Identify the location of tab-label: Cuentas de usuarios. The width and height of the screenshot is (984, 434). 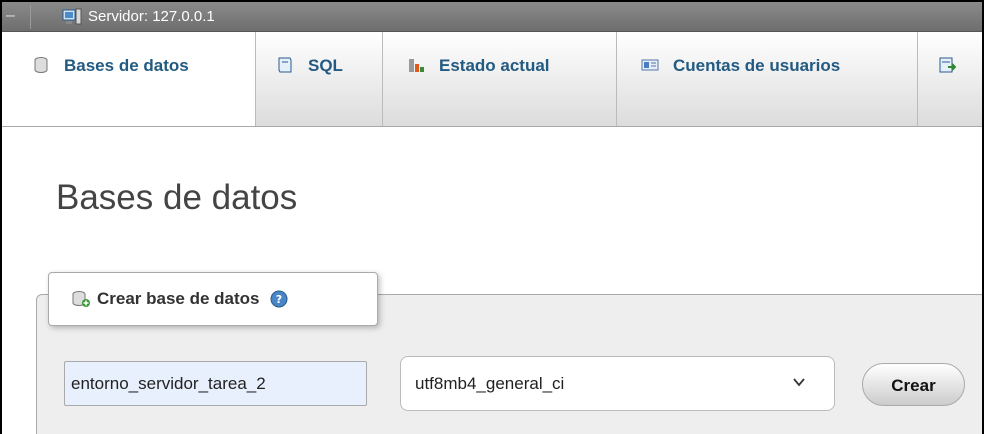
(757, 65).